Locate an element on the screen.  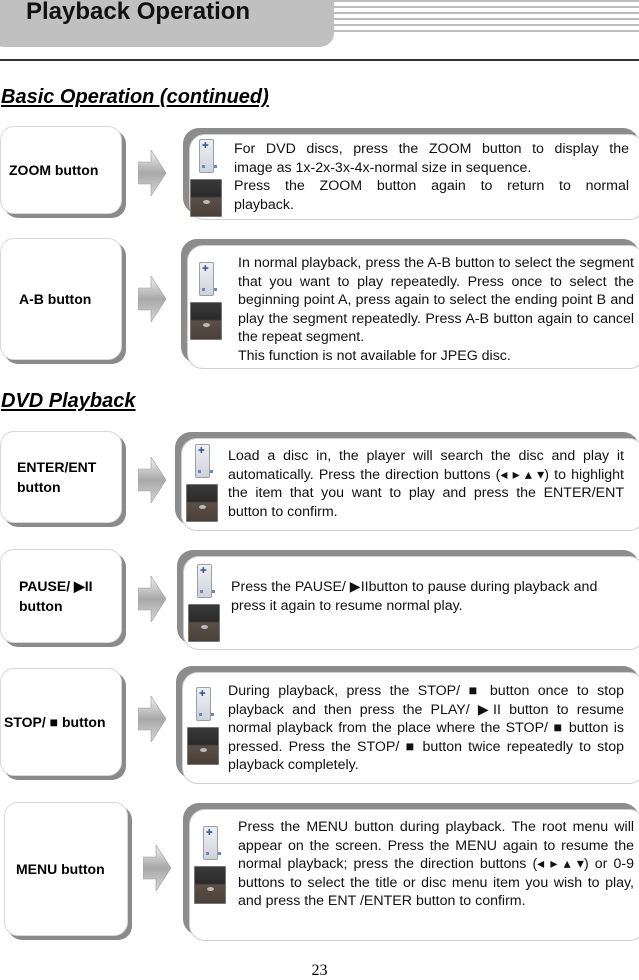
section-title-basic-operation: Basic Operation (continued) is located at coordinates (135, 97).